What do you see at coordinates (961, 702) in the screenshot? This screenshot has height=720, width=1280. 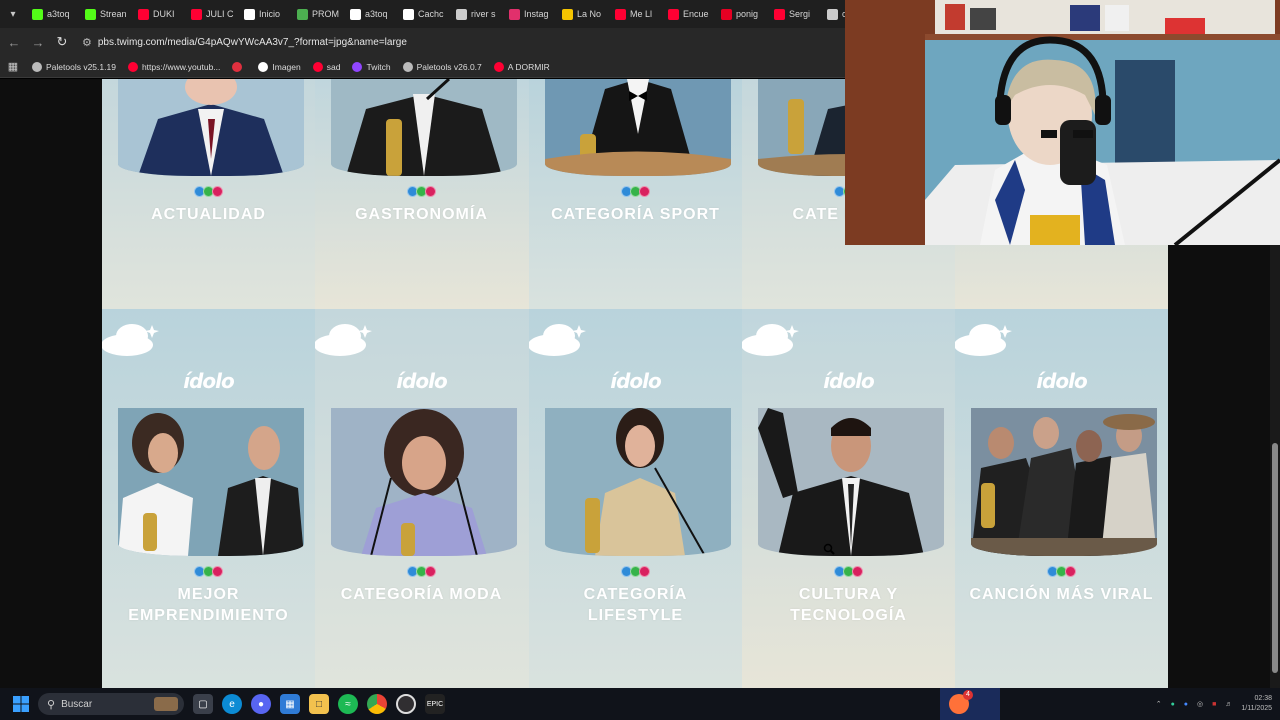 I see `firefox-icon: 4` at bounding box center [961, 702].